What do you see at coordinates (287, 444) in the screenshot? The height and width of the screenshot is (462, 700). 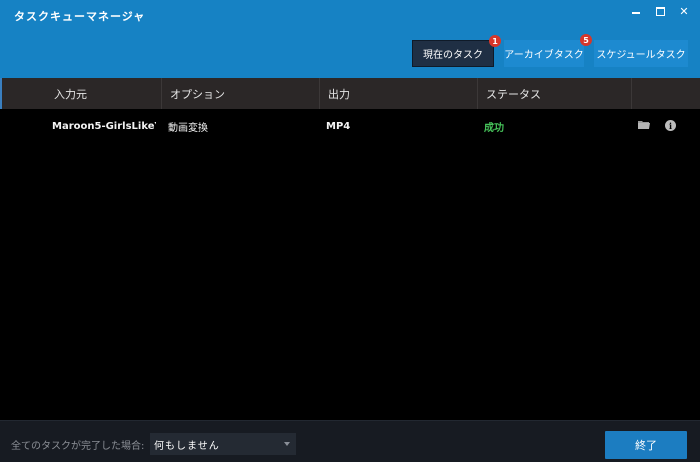 I see `chevron-down-icon` at bounding box center [287, 444].